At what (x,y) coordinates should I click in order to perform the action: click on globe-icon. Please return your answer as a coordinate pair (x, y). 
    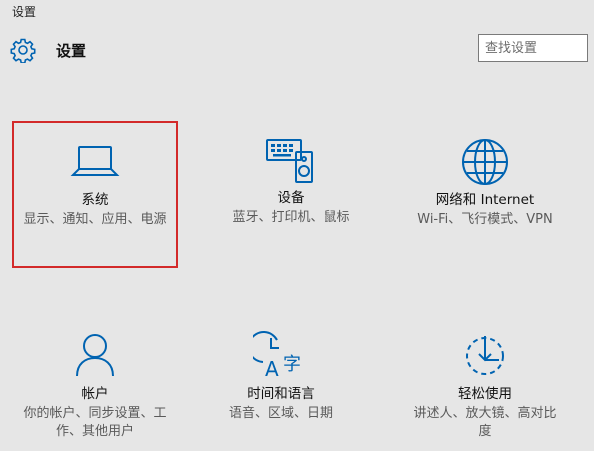
    Looking at the image, I should click on (485, 162).